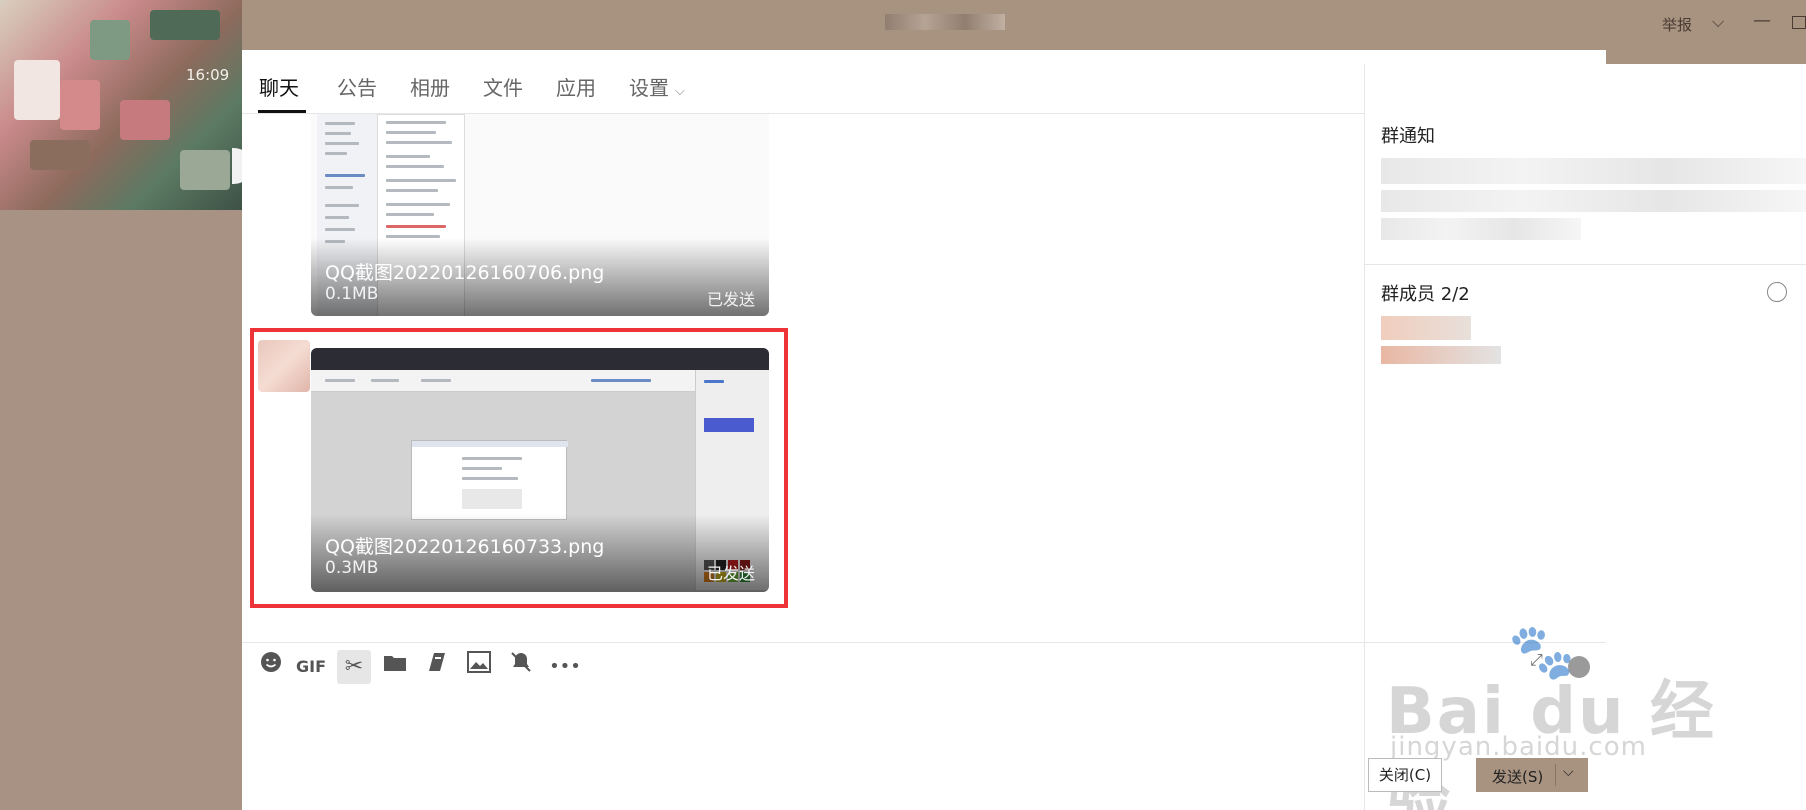 This screenshot has width=1806, height=810. I want to click on status-sent: 已发送, so click(730, 299).